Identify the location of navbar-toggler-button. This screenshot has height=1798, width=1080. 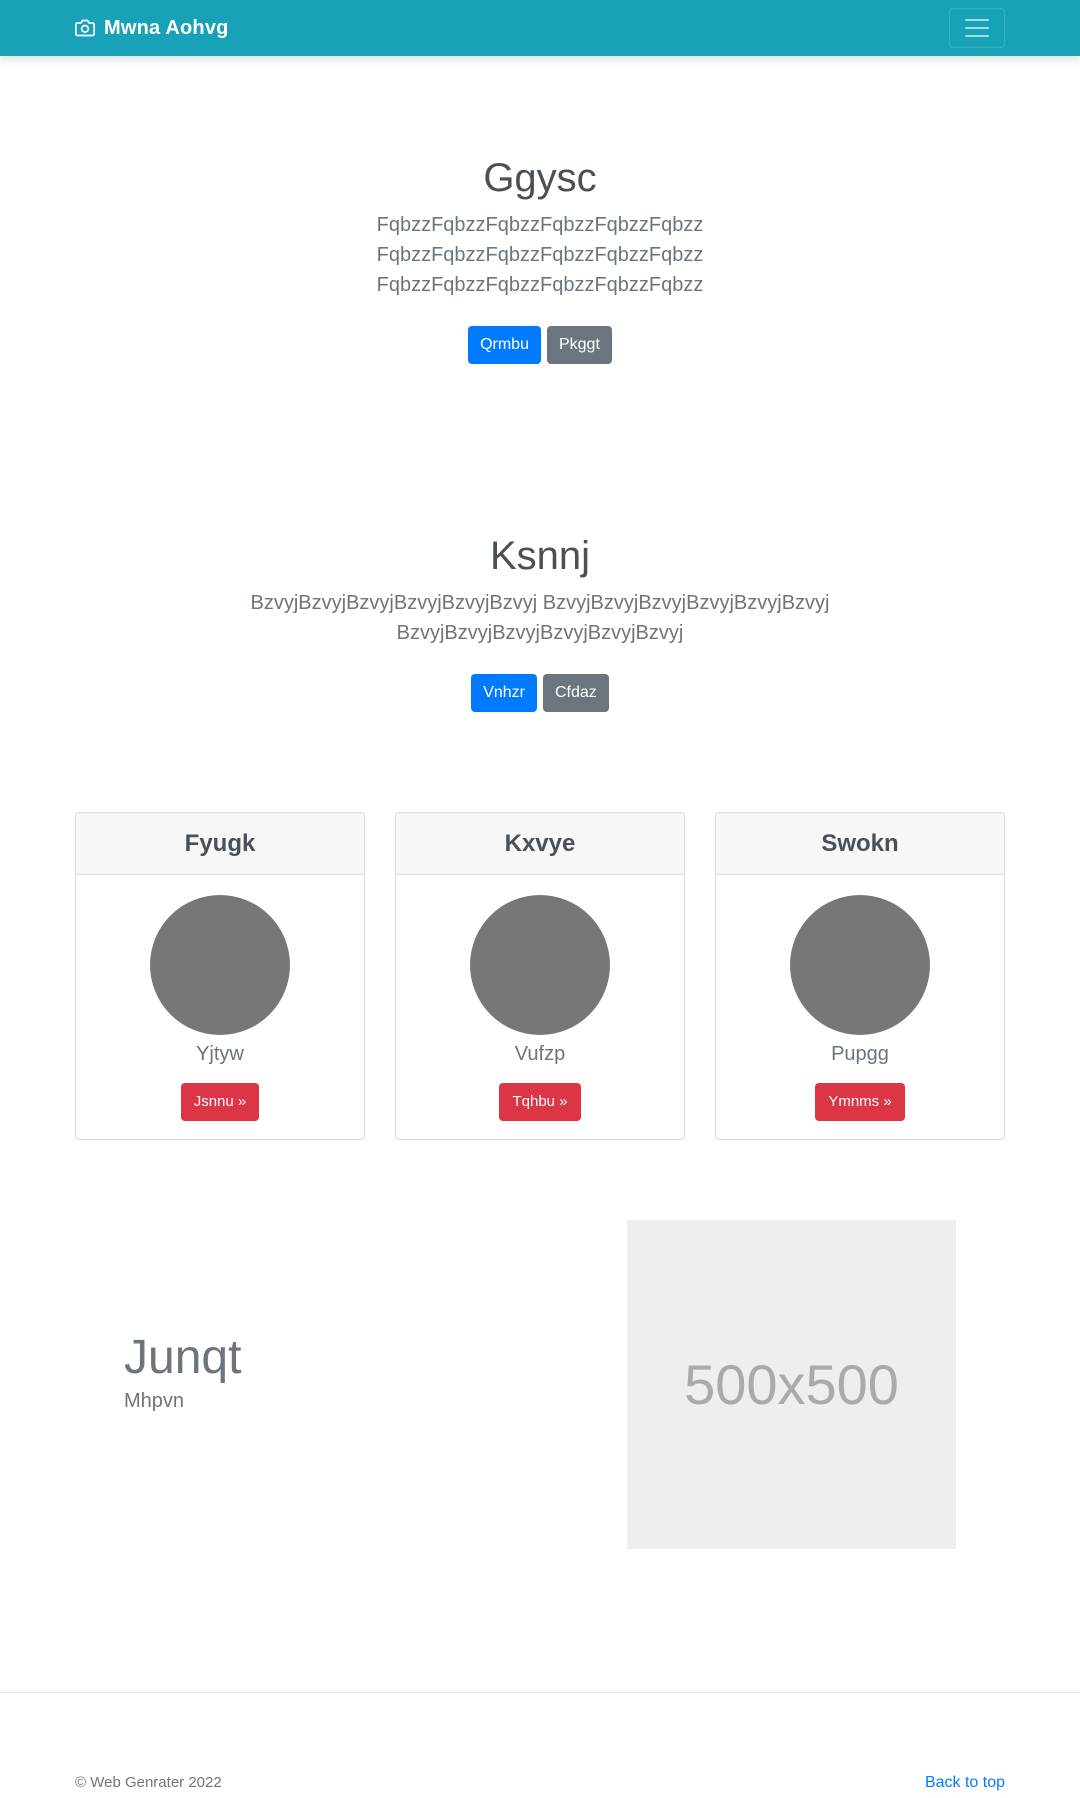
(977, 28).